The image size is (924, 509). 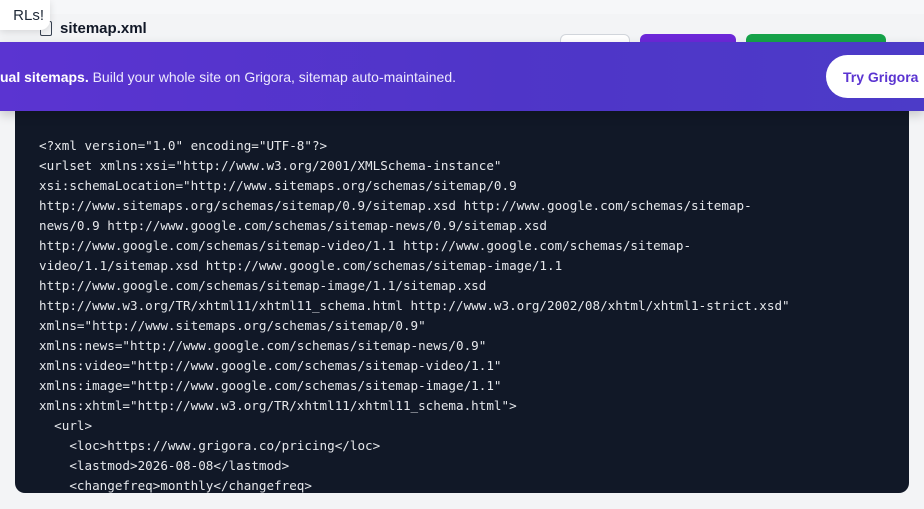 What do you see at coordinates (66, 425) in the screenshot?
I see `code-line: <url>` at bounding box center [66, 425].